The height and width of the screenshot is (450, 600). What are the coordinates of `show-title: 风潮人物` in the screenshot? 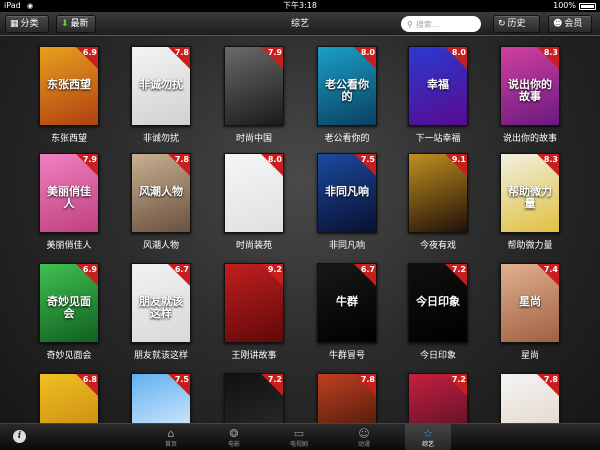 It's located at (160, 246).